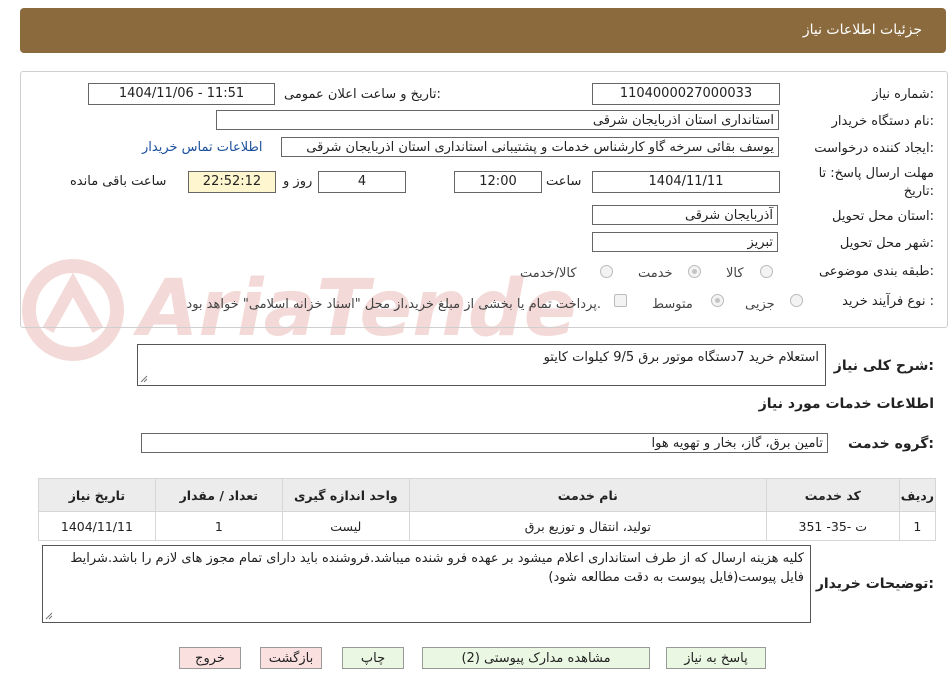 The height and width of the screenshot is (691, 951). I want to click on treasury-checkbox, so click(620, 300).